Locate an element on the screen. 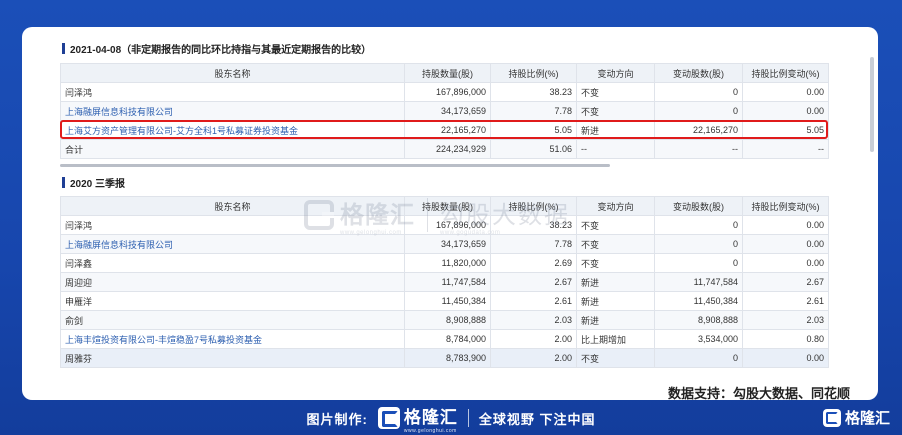 This screenshot has width=902, height=435. col-header: 持股比例(%) is located at coordinates (533, 73).